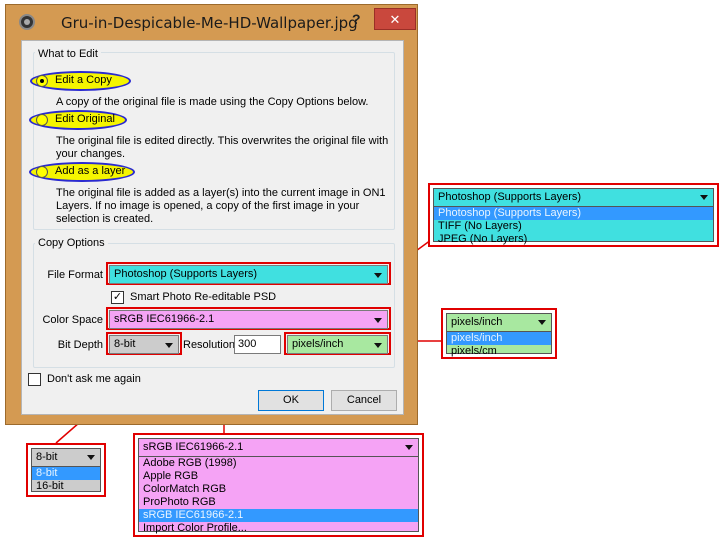 The image size is (728, 549). Describe the element at coordinates (42, 172) in the screenshot. I see `add-layer-radio` at that location.